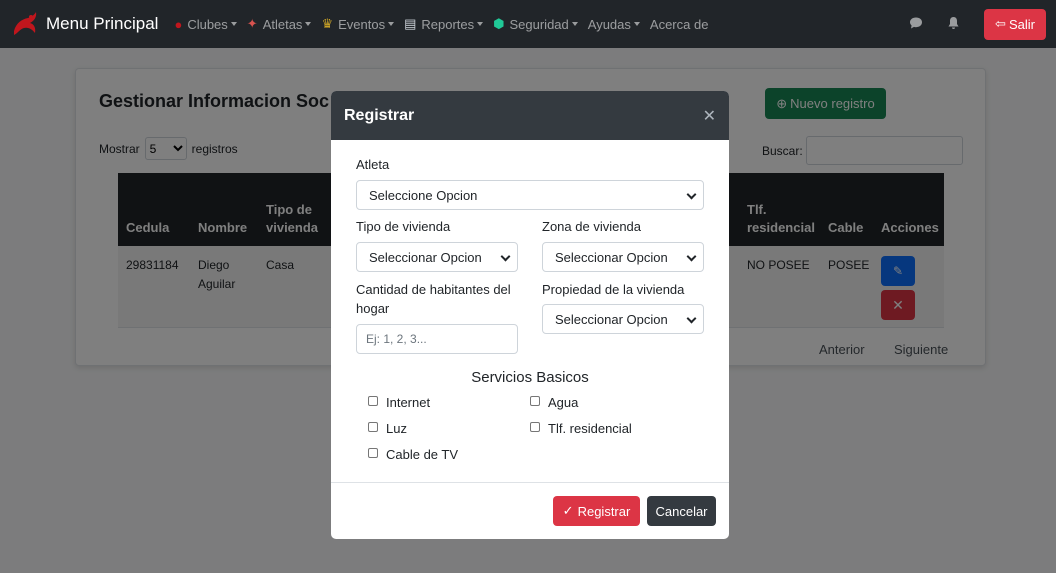  Describe the element at coordinates (592, 226) in the screenshot. I see `housing-zone-label: Zona de vivienda` at that location.